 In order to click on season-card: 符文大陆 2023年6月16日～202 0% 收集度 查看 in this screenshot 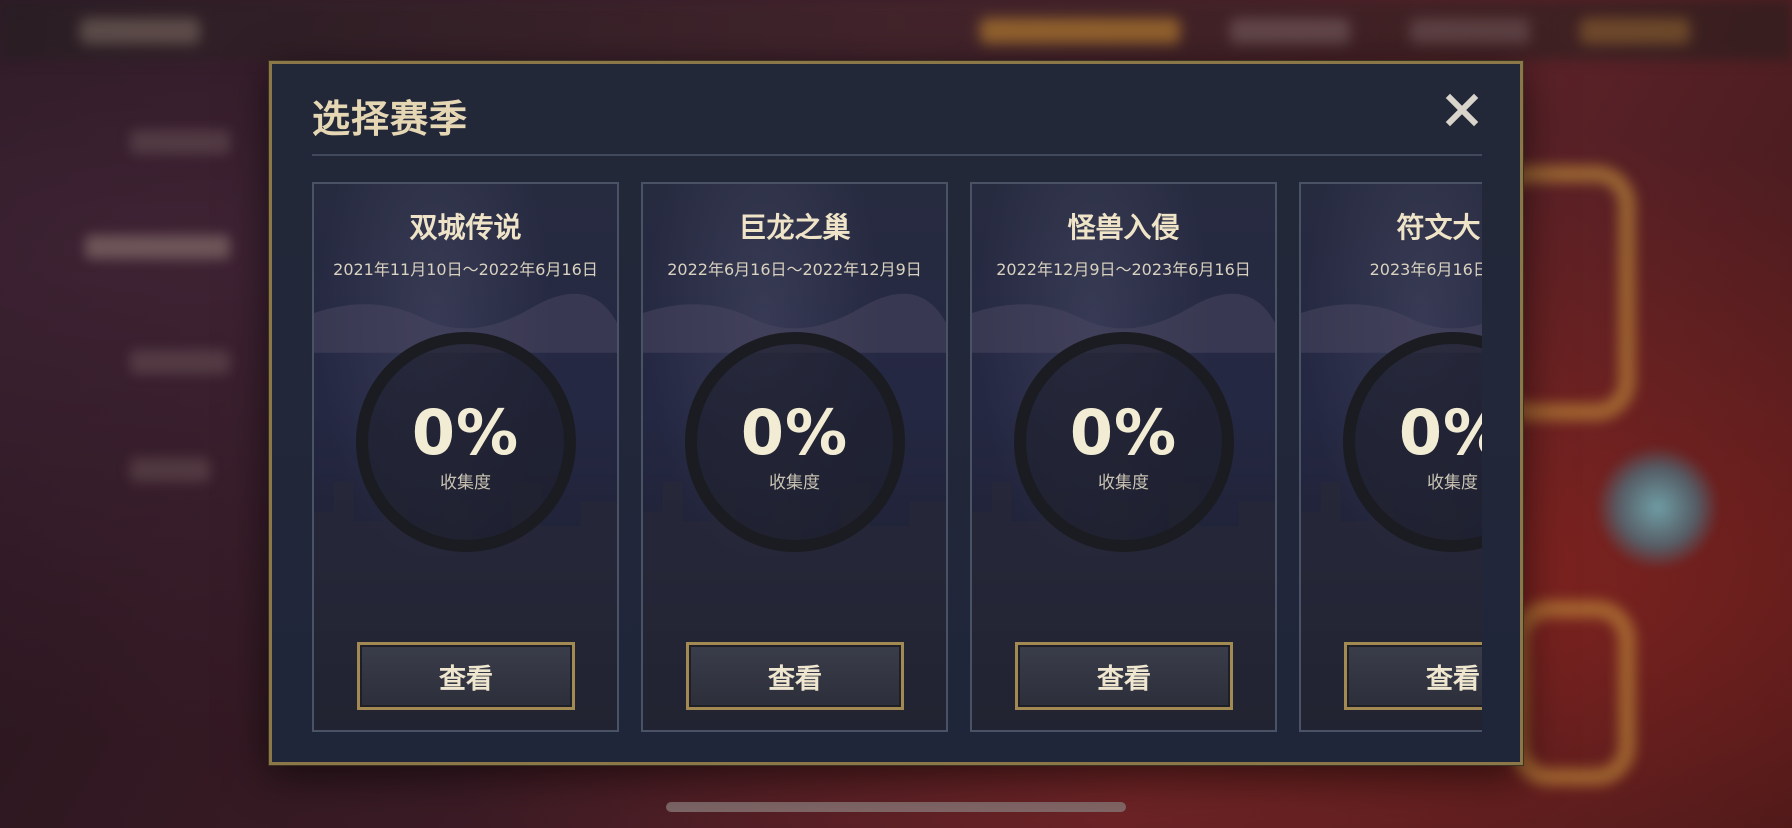, I will do `click(1390, 457)`.